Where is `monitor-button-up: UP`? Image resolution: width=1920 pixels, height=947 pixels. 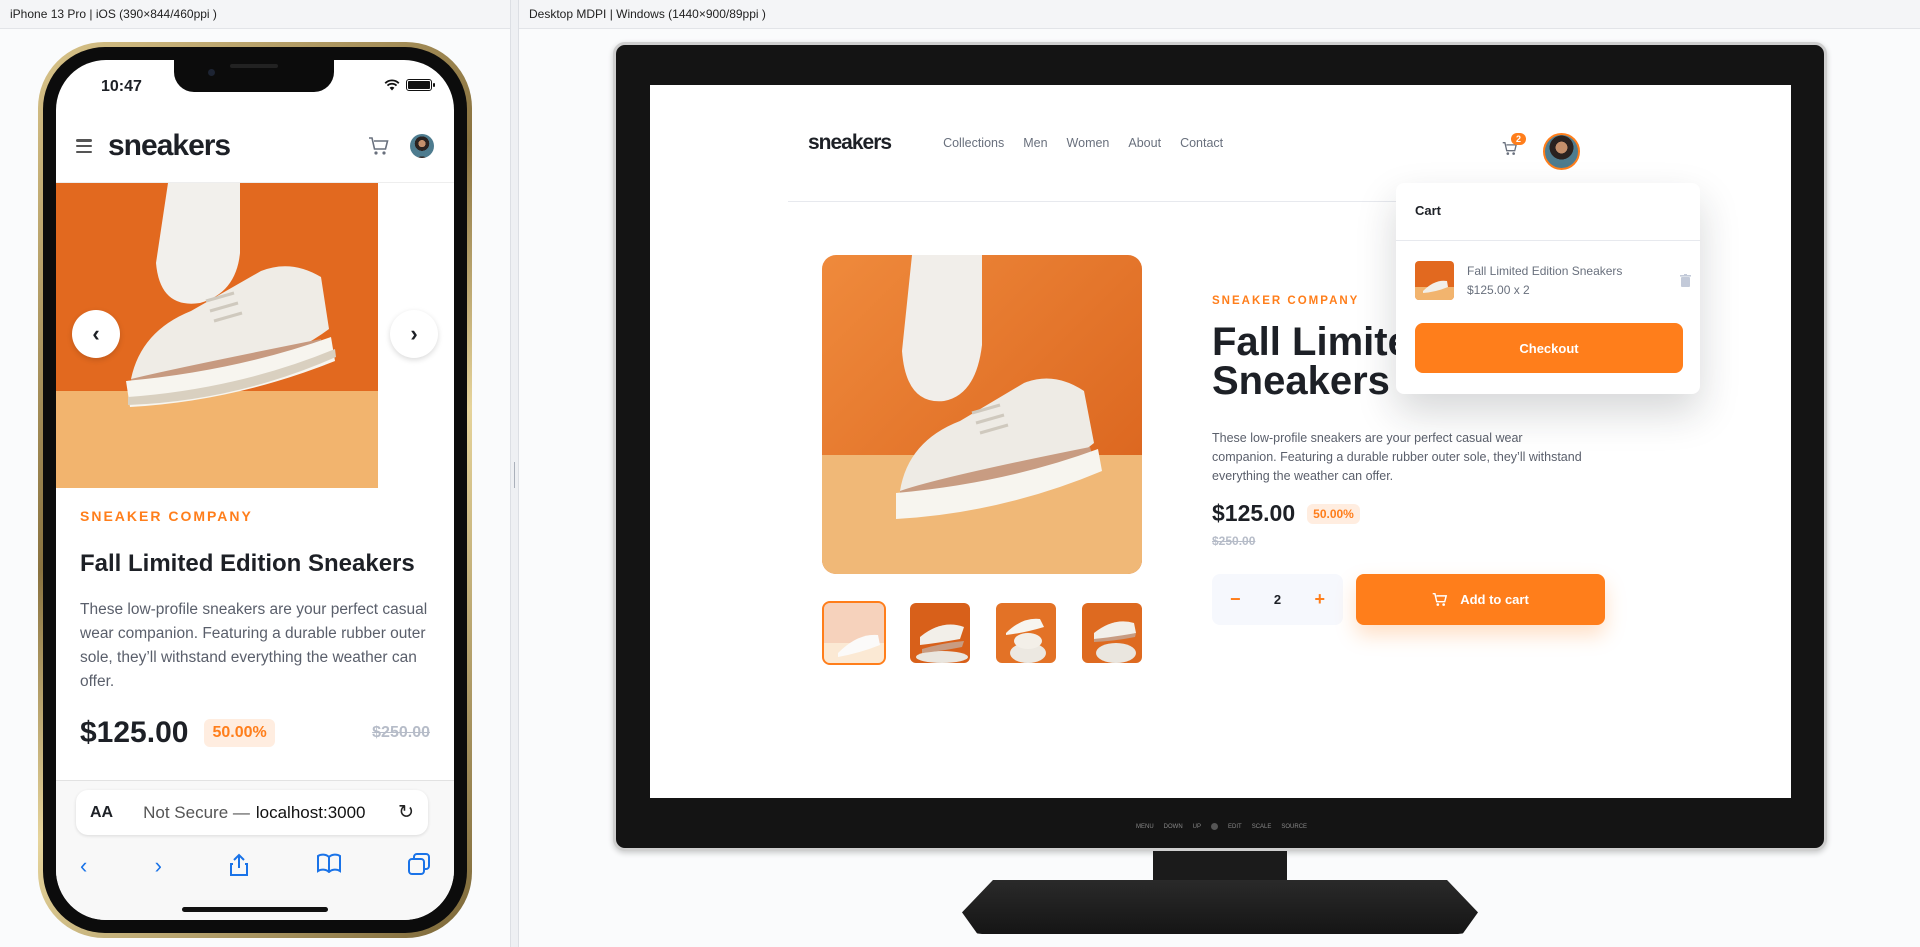
monitor-button-up: UP is located at coordinates (1197, 827).